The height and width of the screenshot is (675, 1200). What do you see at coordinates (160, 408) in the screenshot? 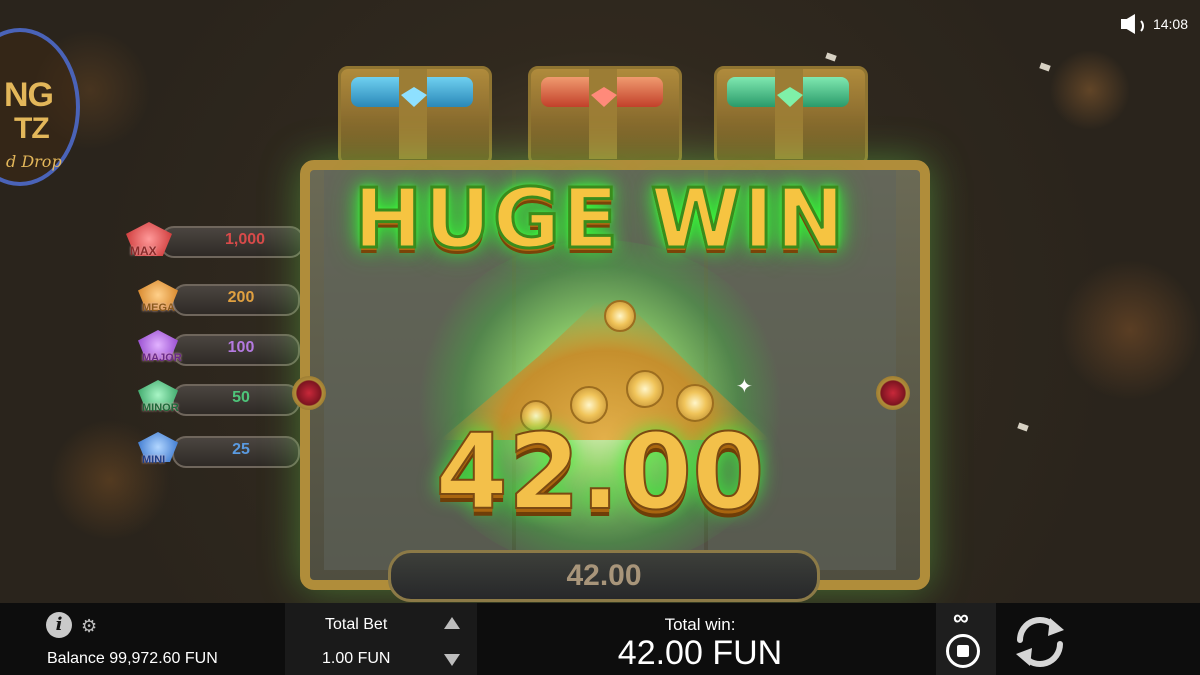
I see `jackpot-label: MINOR` at bounding box center [160, 408].